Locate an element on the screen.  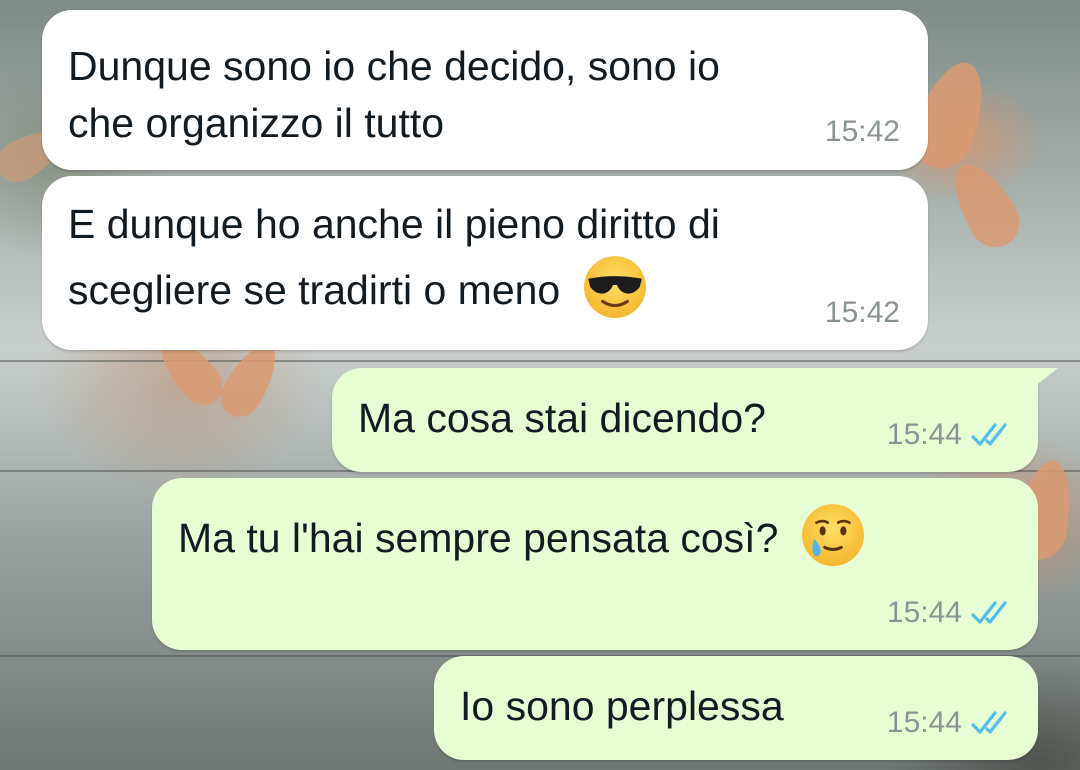
message-bubble-outgoing: Io sono perplessa 15:44 is located at coordinates (736, 708).